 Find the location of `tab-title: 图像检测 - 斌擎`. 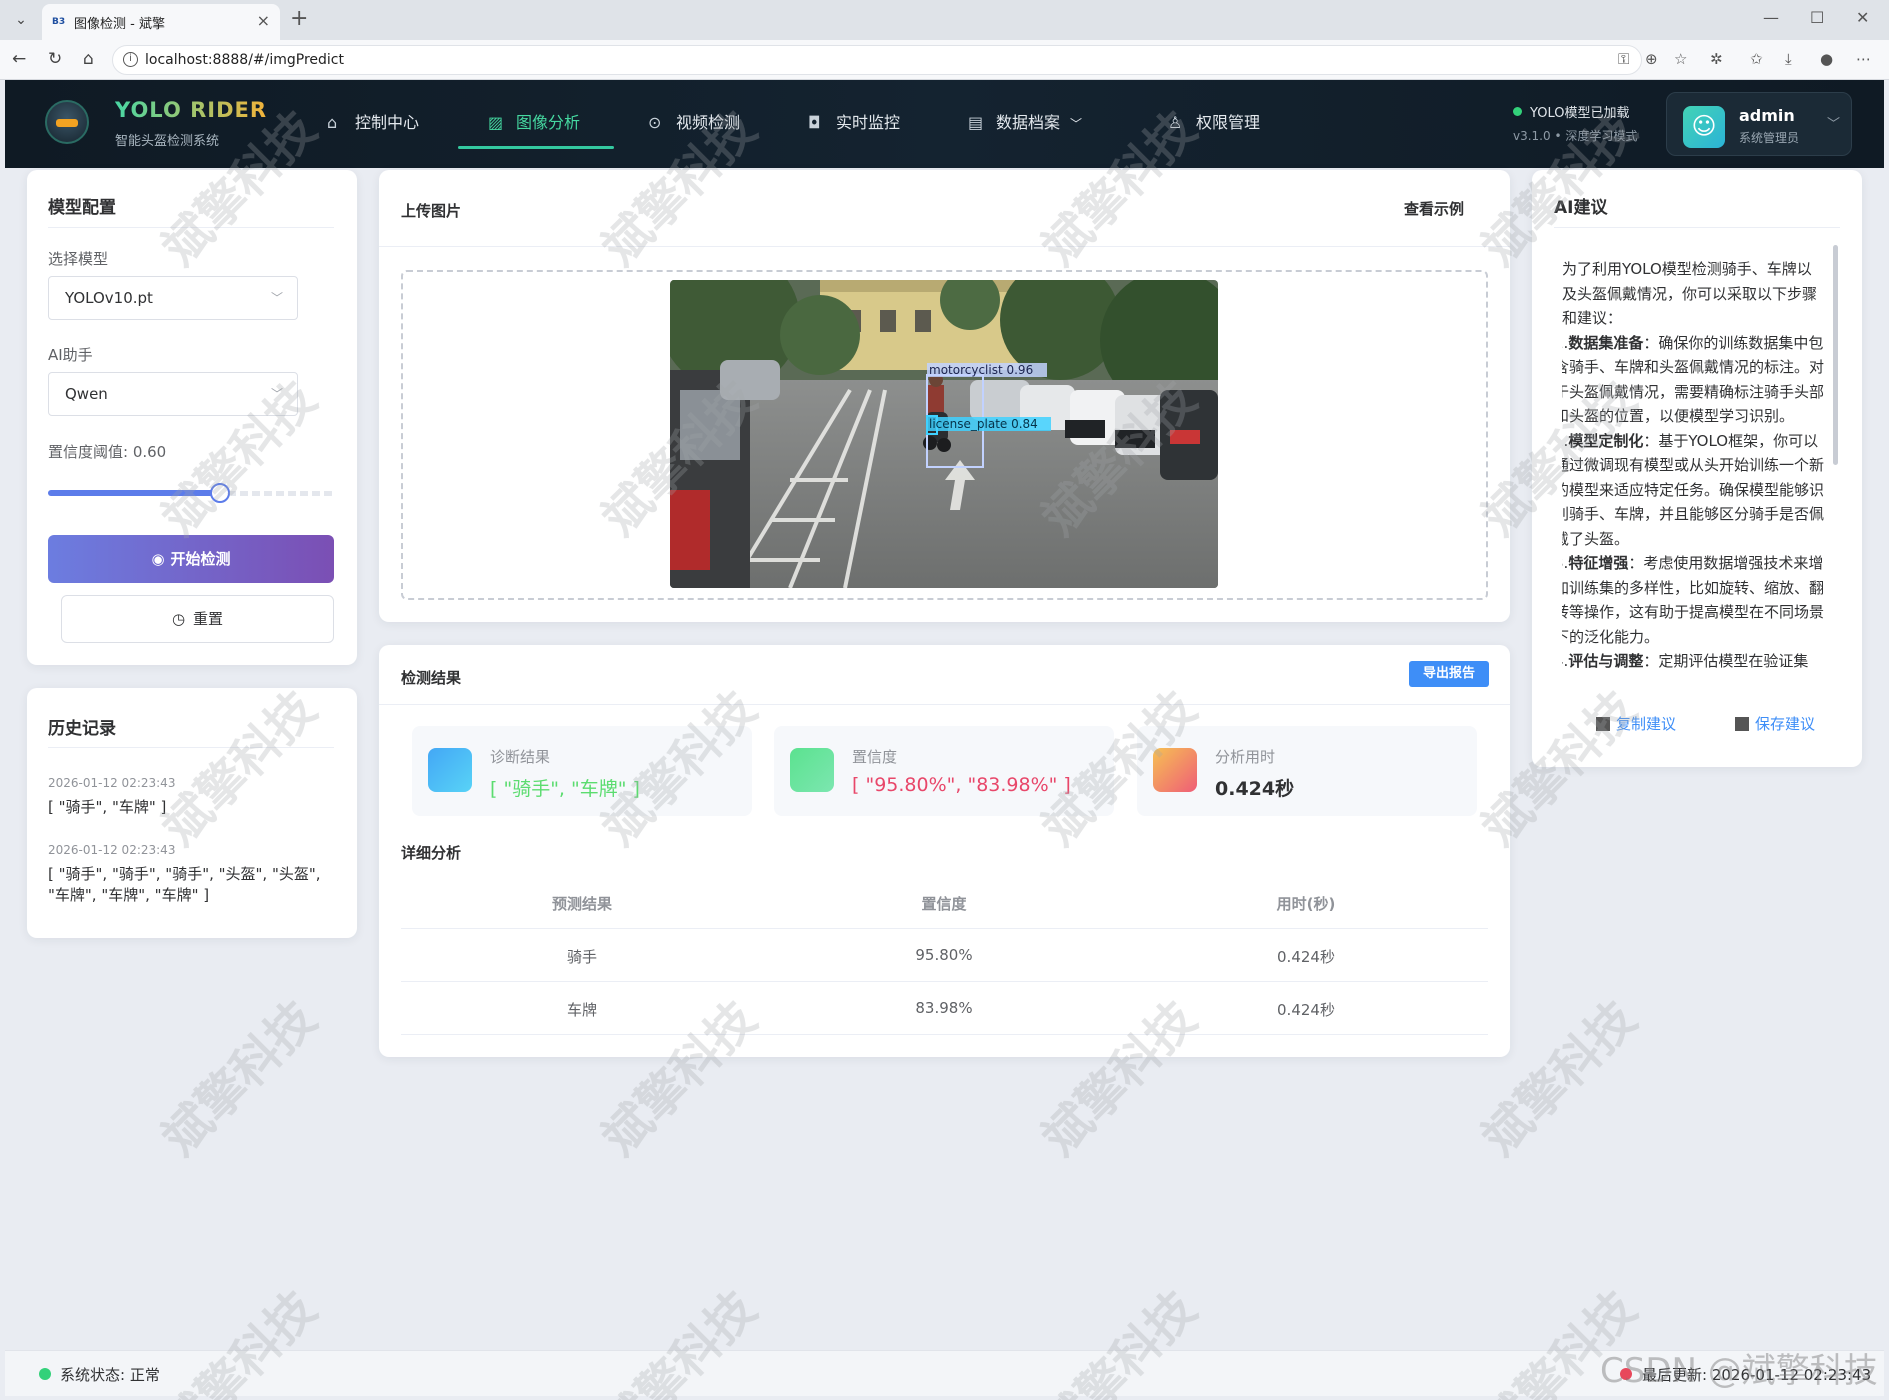

tab-title: 图像检测 - 斌擎 is located at coordinates (119, 24).